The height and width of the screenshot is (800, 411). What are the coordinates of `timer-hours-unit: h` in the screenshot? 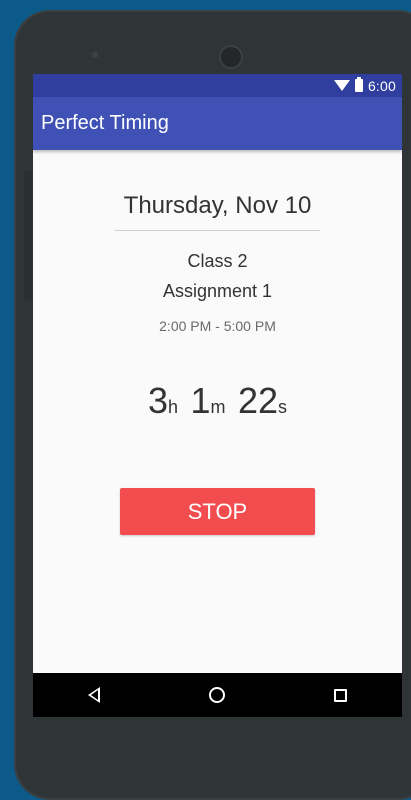 It's located at (173, 407).